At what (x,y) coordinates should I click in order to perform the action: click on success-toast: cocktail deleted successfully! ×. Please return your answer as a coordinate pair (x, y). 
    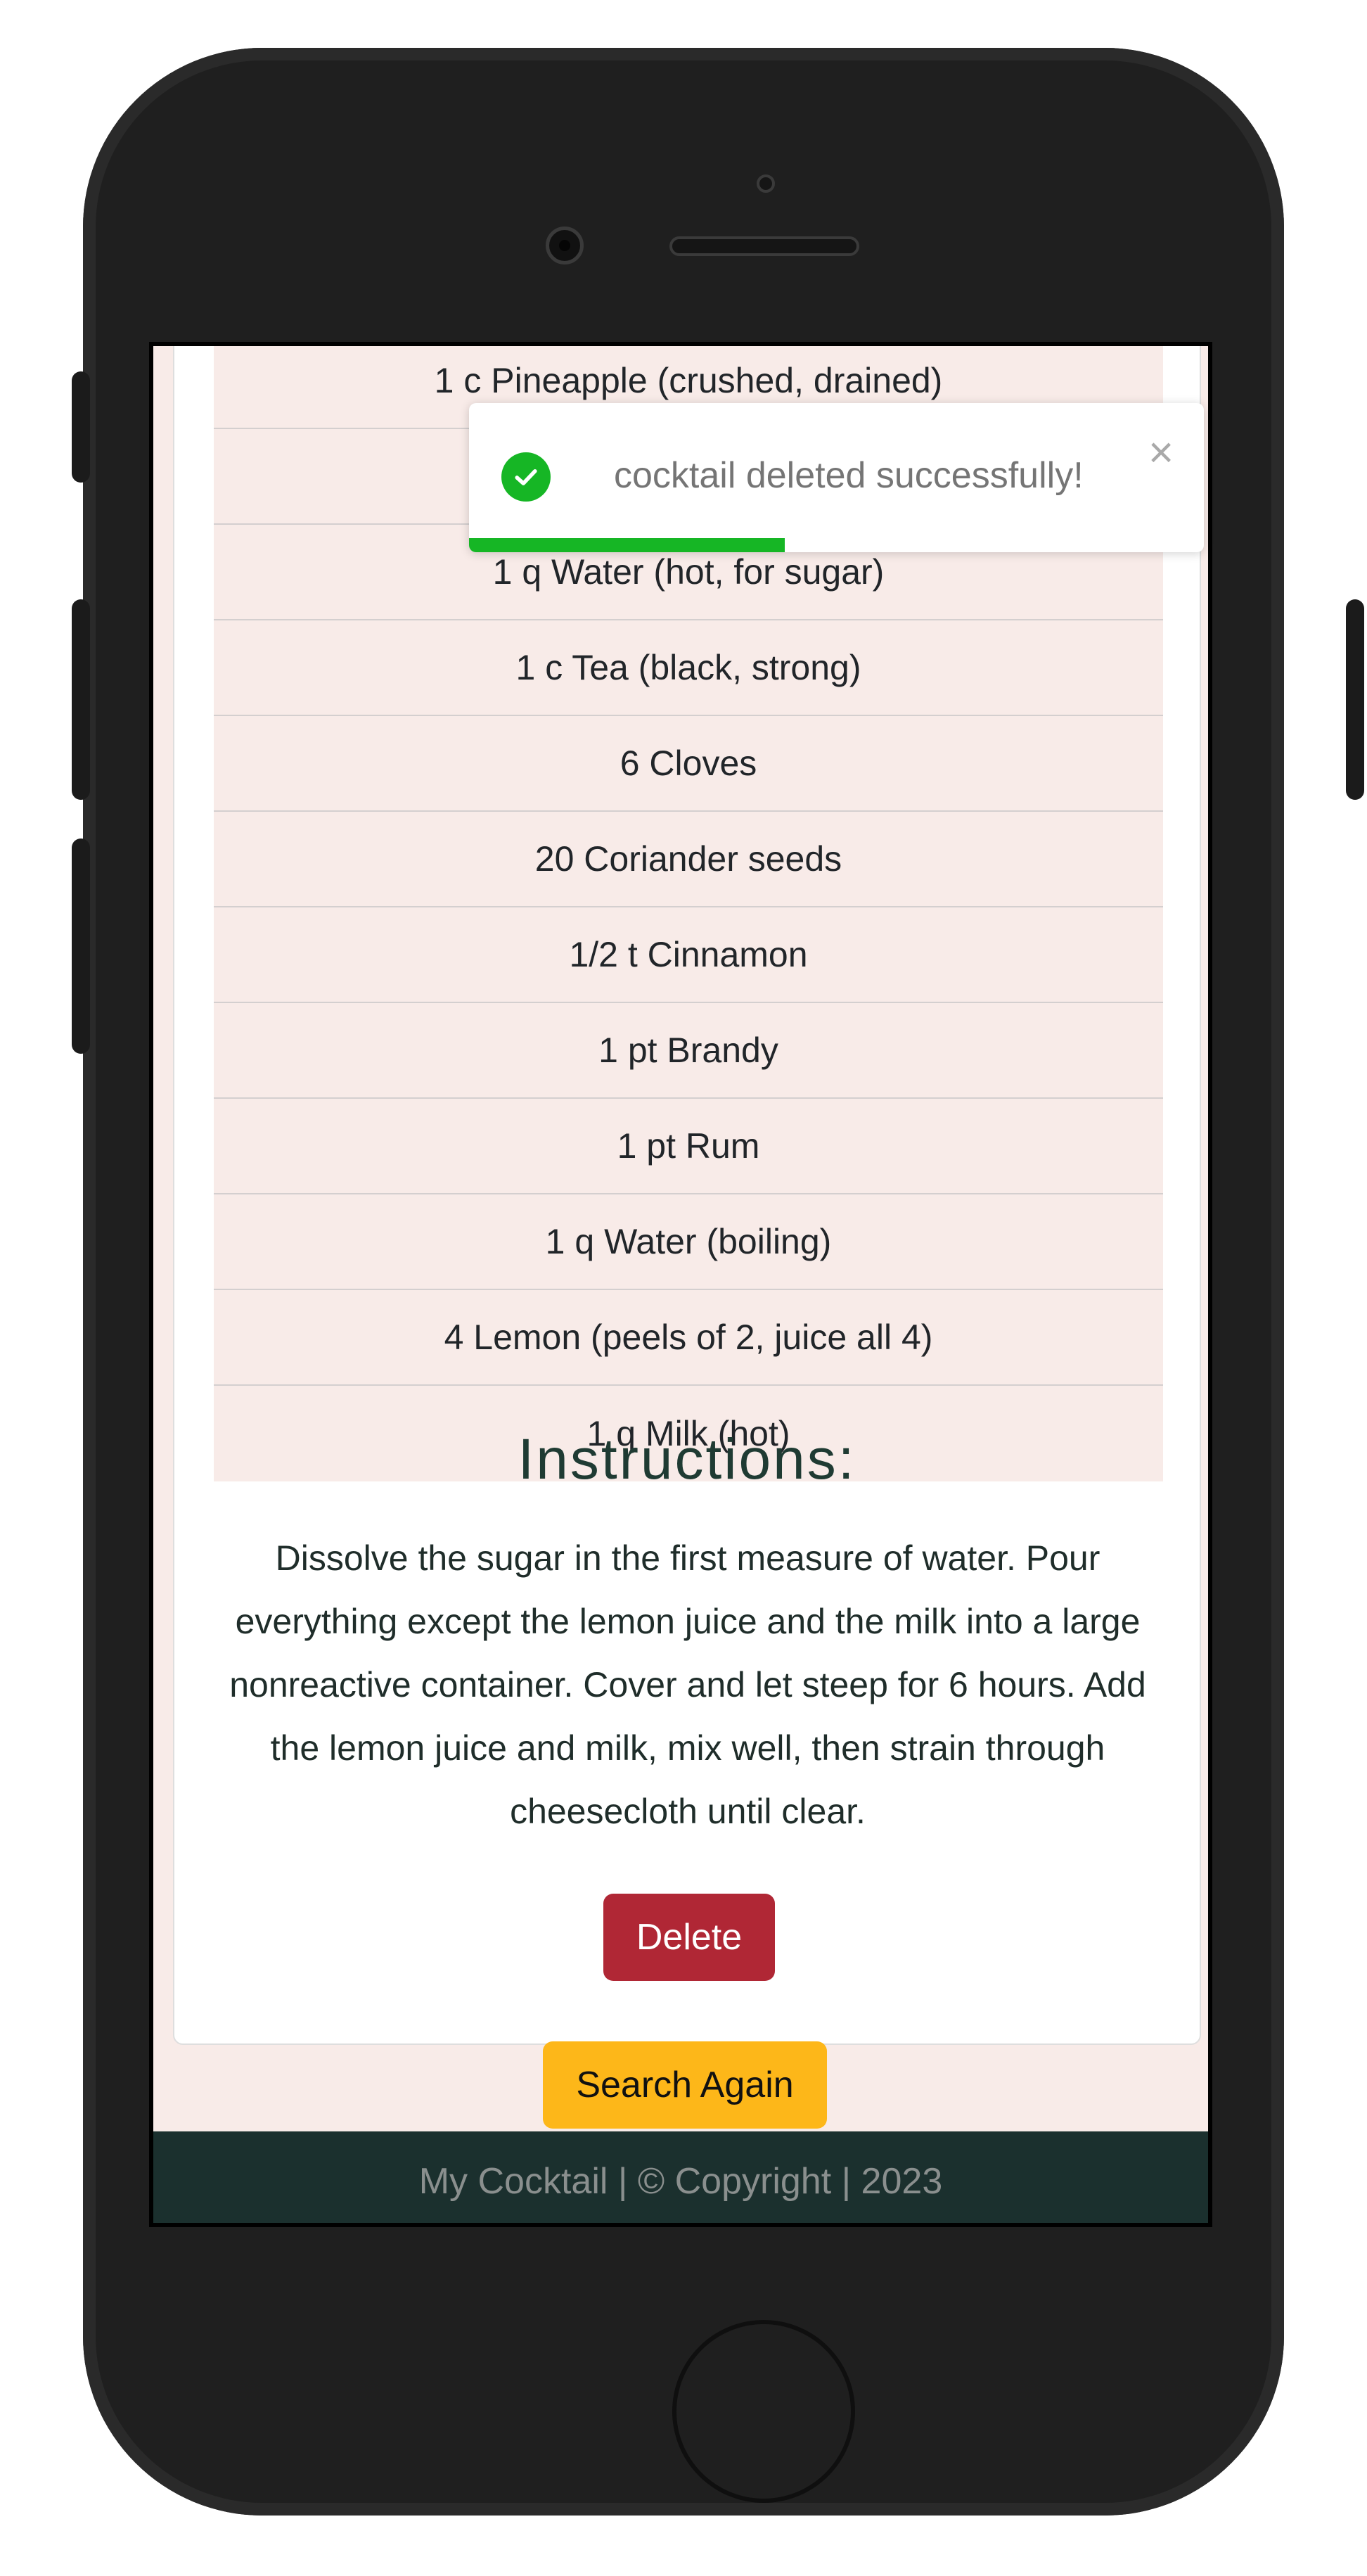
    Looking at the image, I should click on (836, 477).